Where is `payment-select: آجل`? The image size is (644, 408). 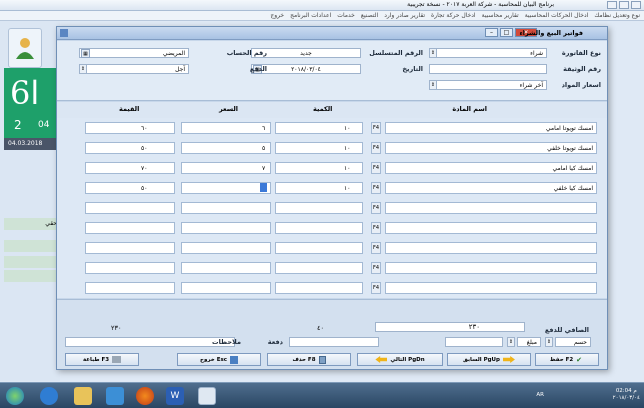 payment-select: آجل is located at coordinates (134, 69).